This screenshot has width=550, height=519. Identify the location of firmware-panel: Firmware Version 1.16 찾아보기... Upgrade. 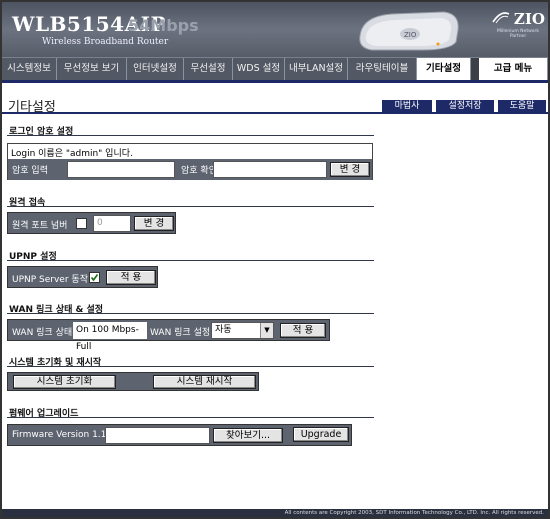
(179, 435).